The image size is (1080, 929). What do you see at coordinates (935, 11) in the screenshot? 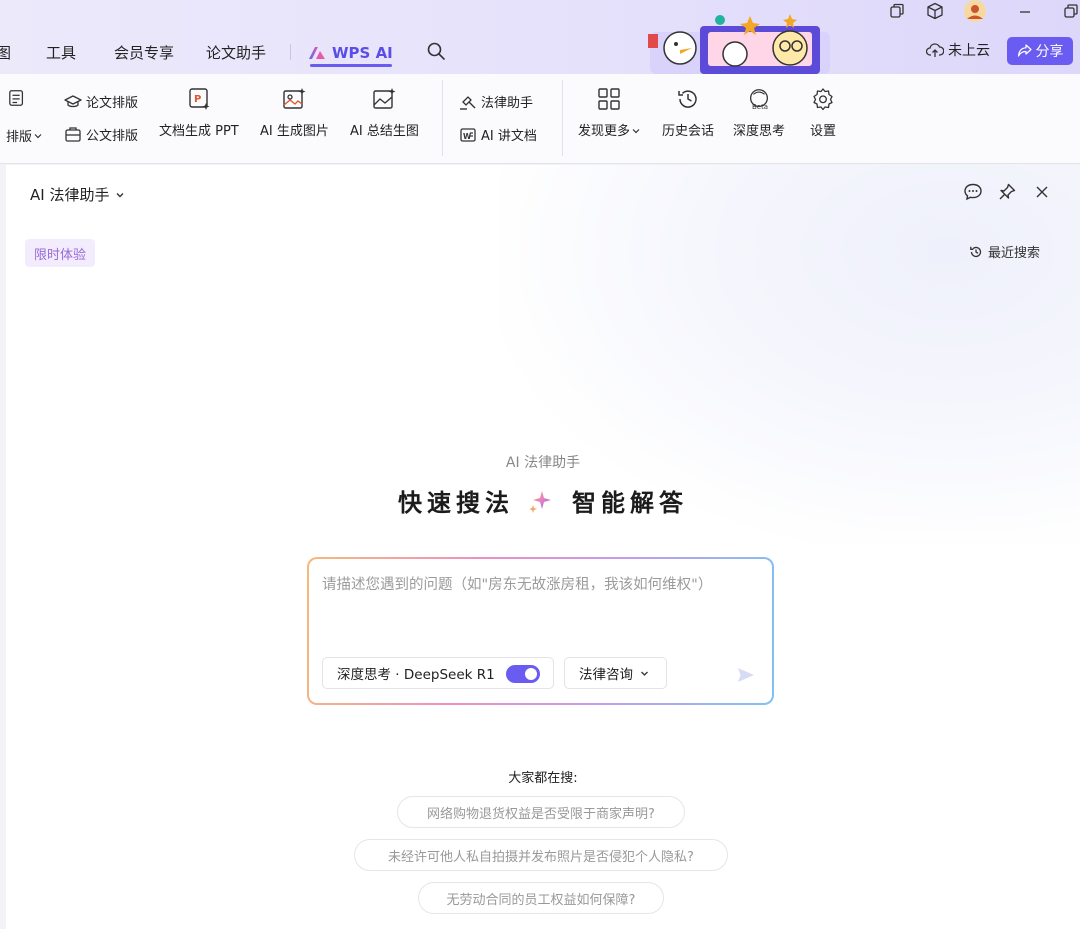
I see `cube-icon` at bounding box center [935, 11].